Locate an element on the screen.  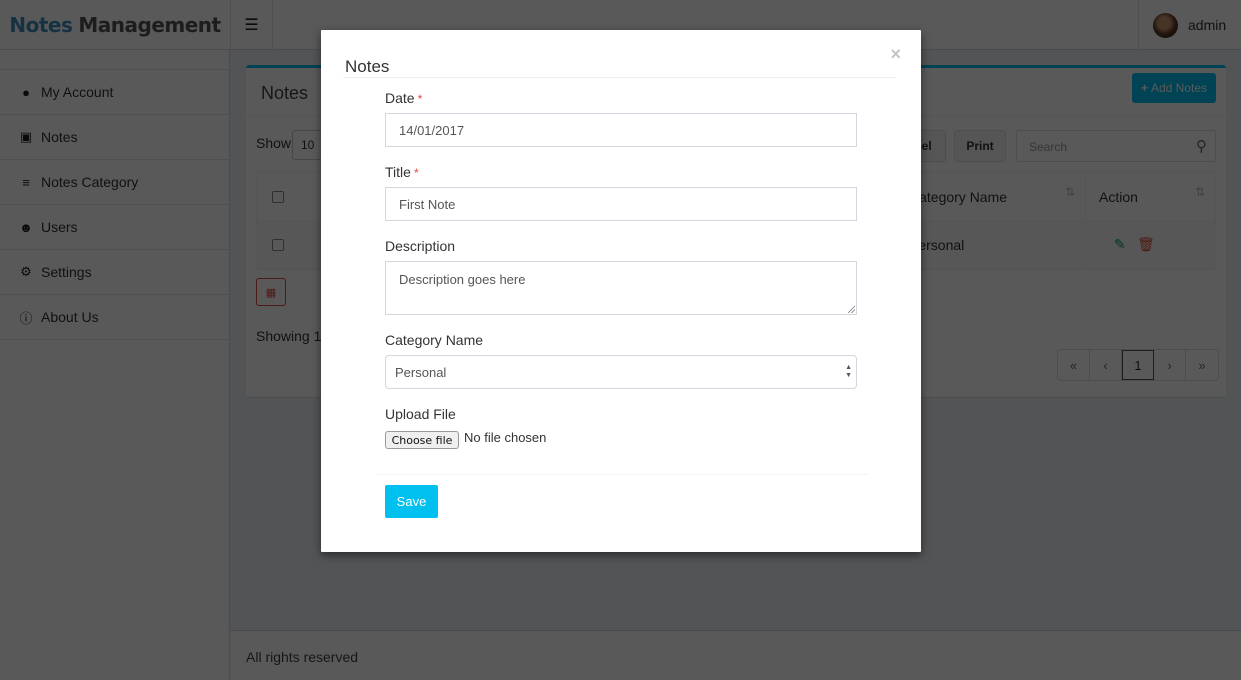
description-textarea: Description goes here is located at coordinates (621, 288).